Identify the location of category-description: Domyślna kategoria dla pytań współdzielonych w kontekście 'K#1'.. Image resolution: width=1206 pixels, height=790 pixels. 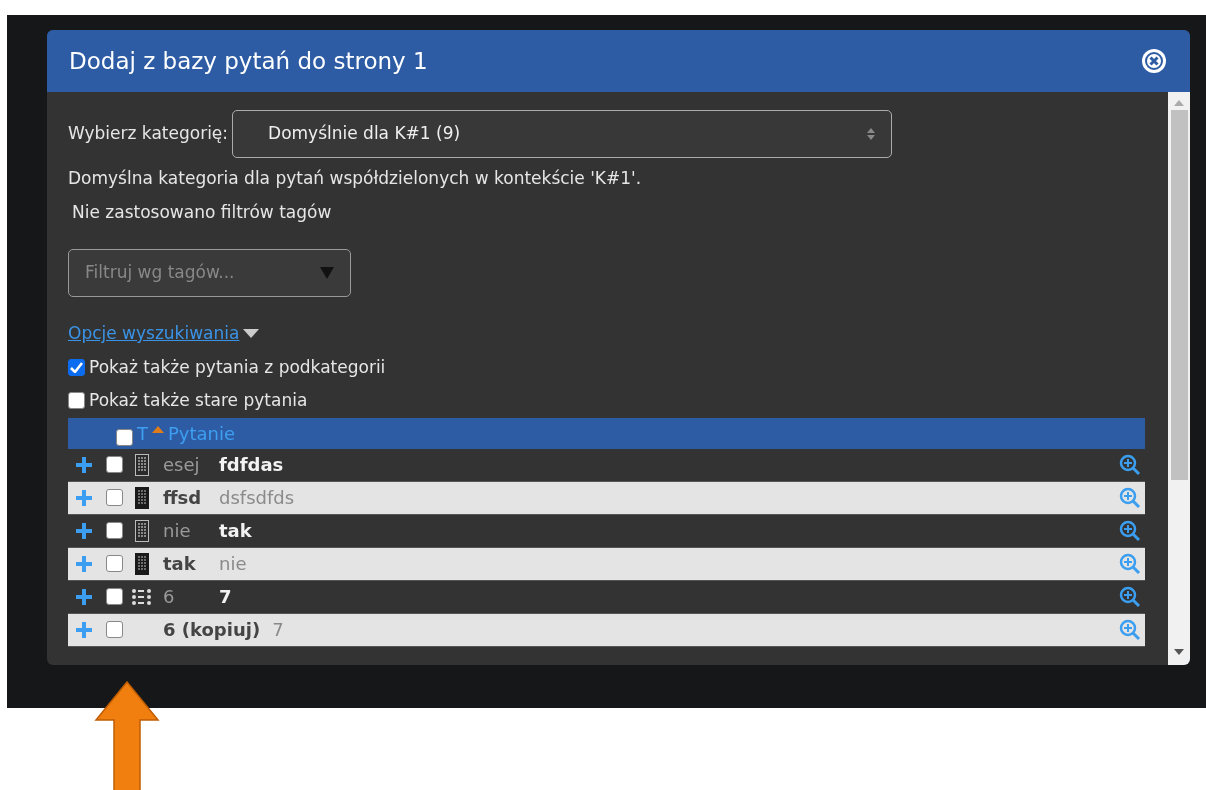
(355, 178).